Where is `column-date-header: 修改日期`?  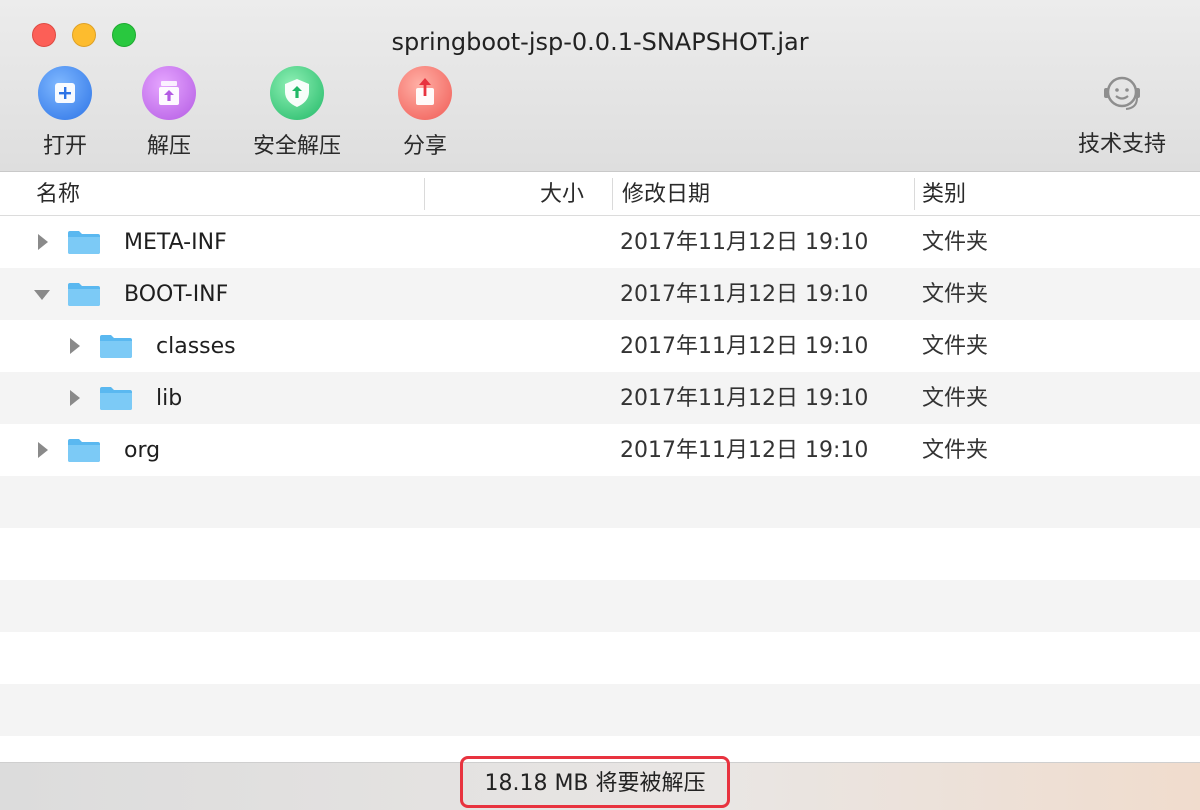 column-date-header: 修改日期 is located at coordinates (666, 193).